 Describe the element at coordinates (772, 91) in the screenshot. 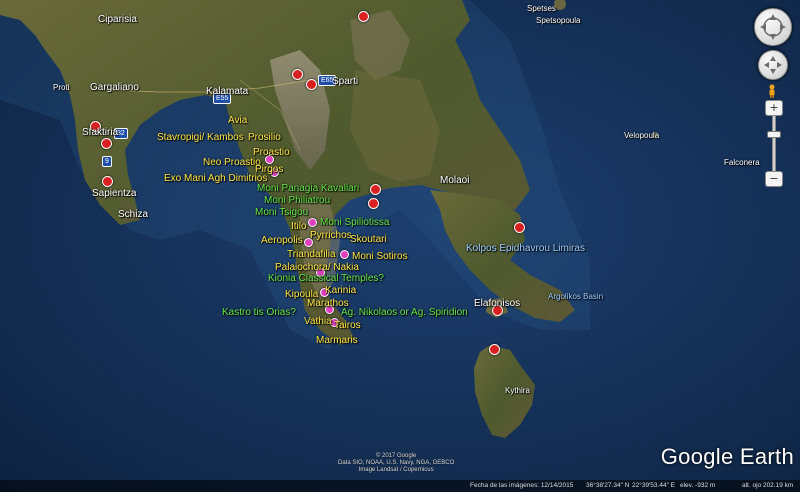

I see `street-view-pegman-icon` at that location.